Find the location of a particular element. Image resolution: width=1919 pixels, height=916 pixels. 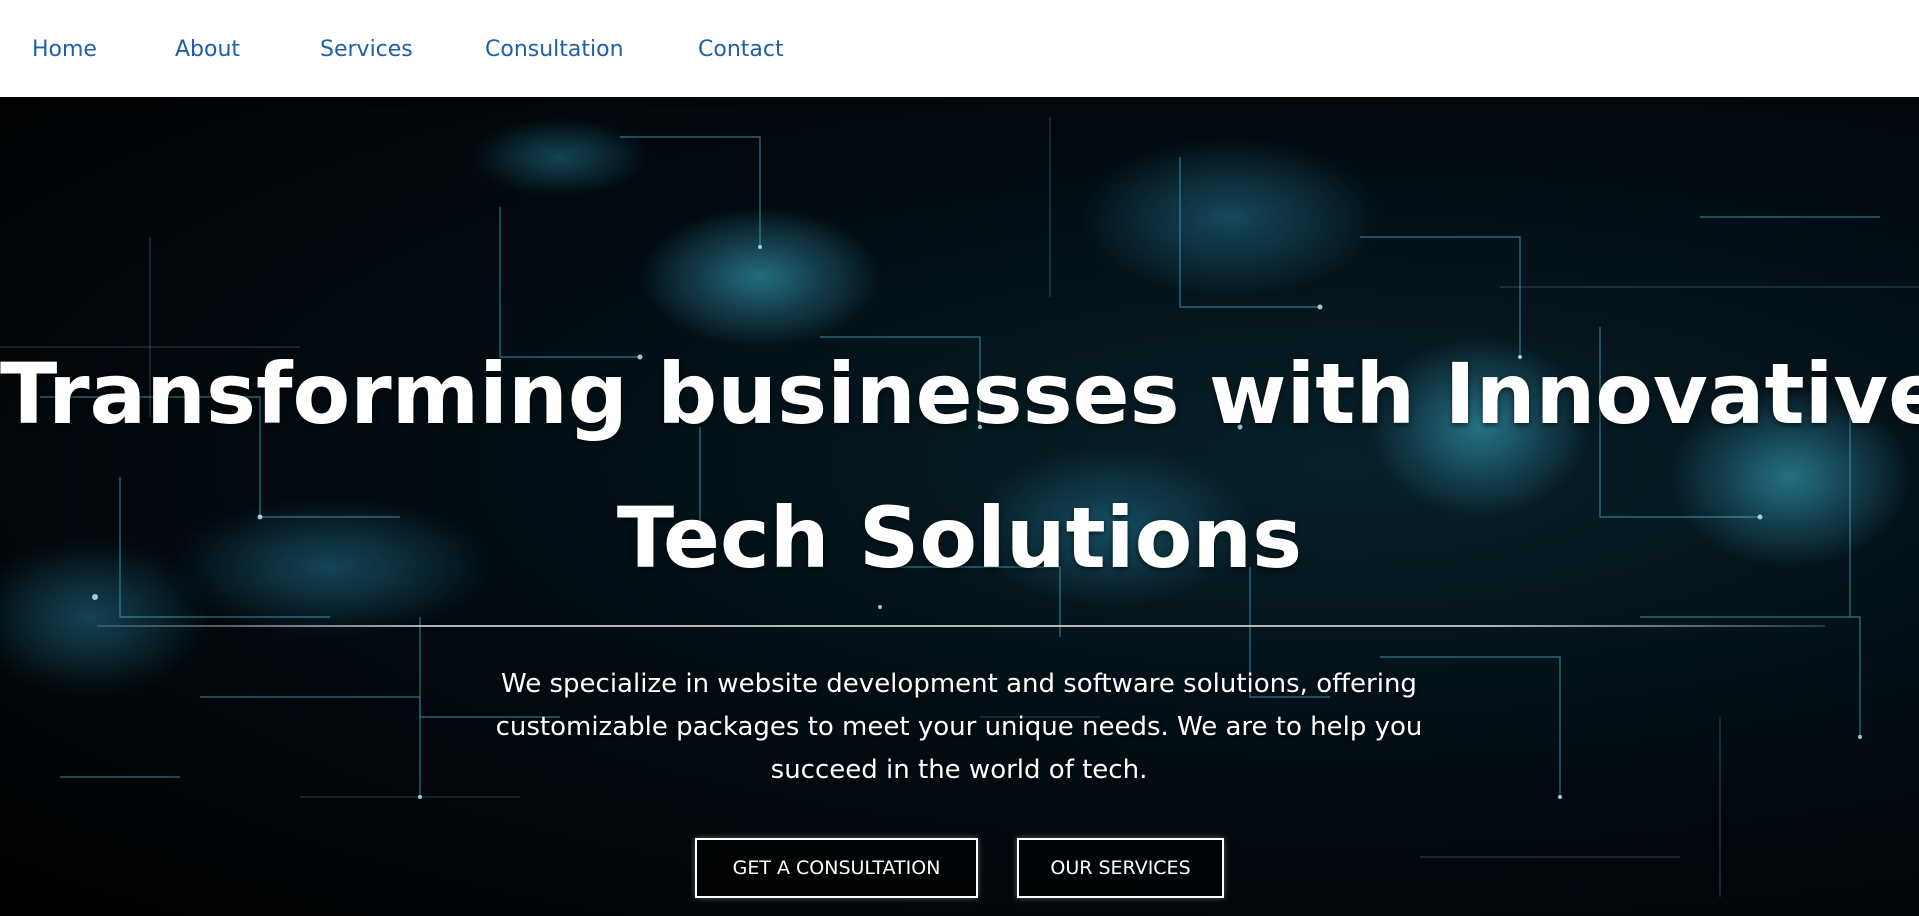

our-services-button-label: OUR SERVICES is located at coordinates (1120, 868).